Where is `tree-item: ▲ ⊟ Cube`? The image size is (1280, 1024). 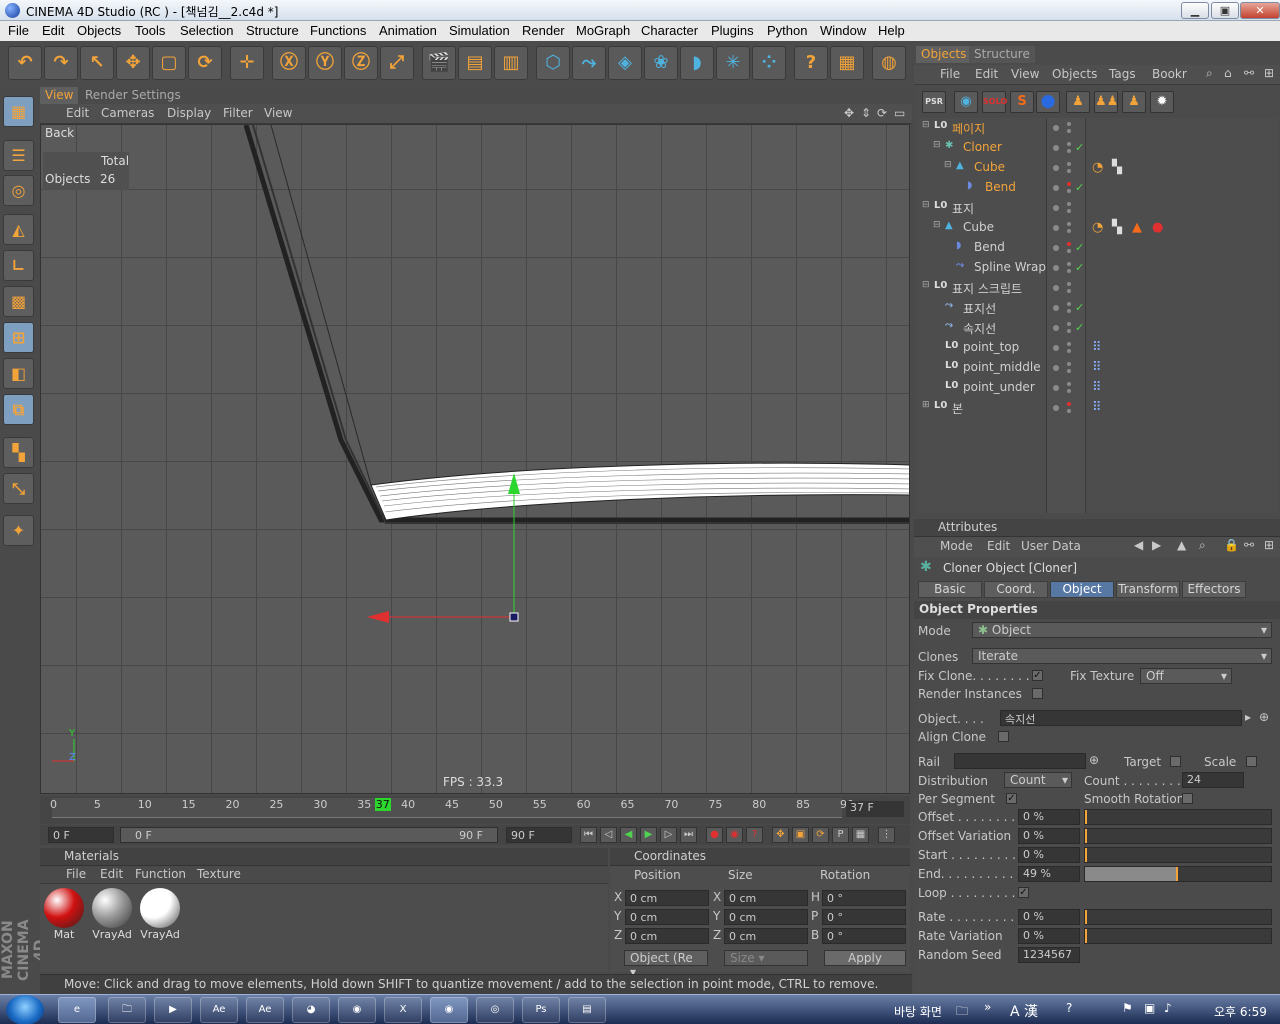 tree-item: ▲ ⊟ Cube is located at coordinates (982, 168).